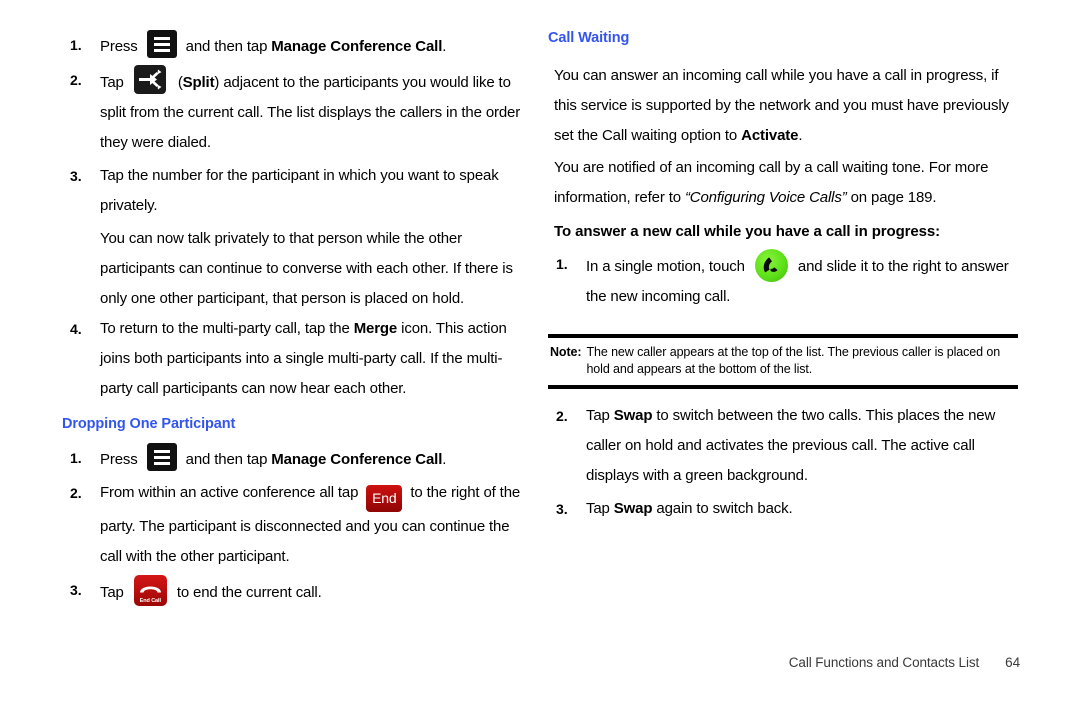 The width and height of the screenshot is (1080, 720). I want to click on step-number: 4., so click(76, 329).